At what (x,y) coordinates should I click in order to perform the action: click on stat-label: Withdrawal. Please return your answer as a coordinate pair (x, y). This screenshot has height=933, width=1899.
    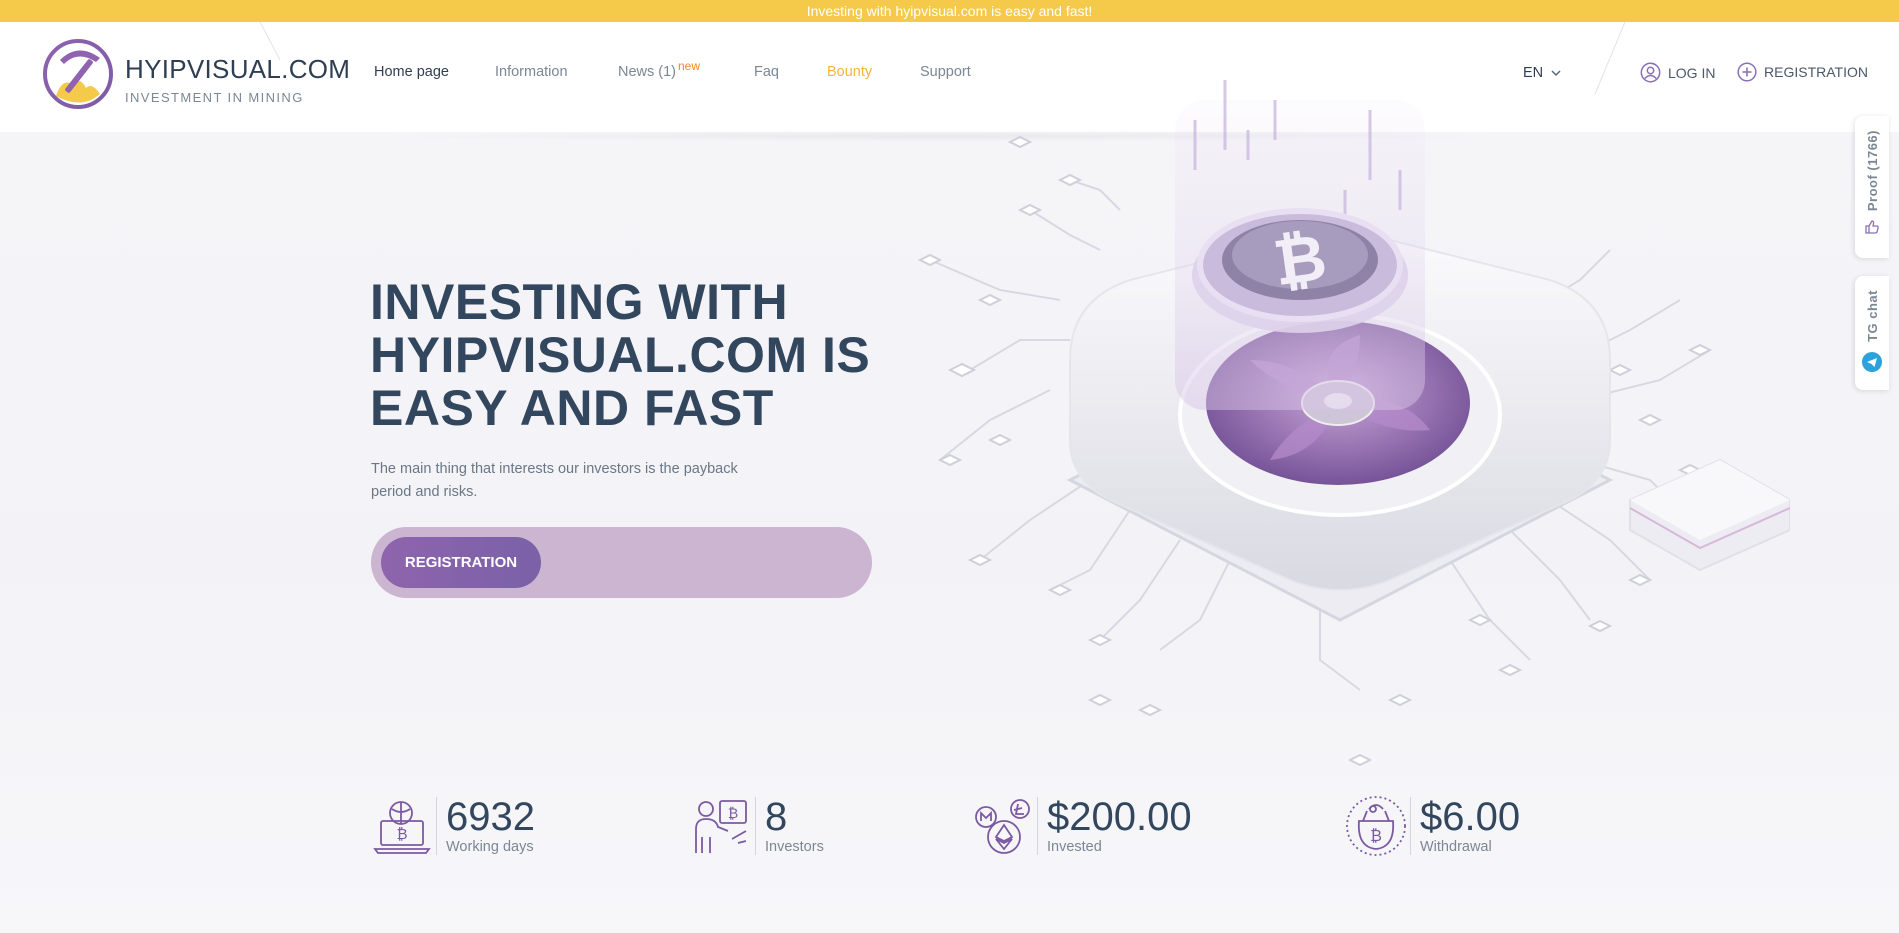
    Looking at the image, I should click on (1456, 847).